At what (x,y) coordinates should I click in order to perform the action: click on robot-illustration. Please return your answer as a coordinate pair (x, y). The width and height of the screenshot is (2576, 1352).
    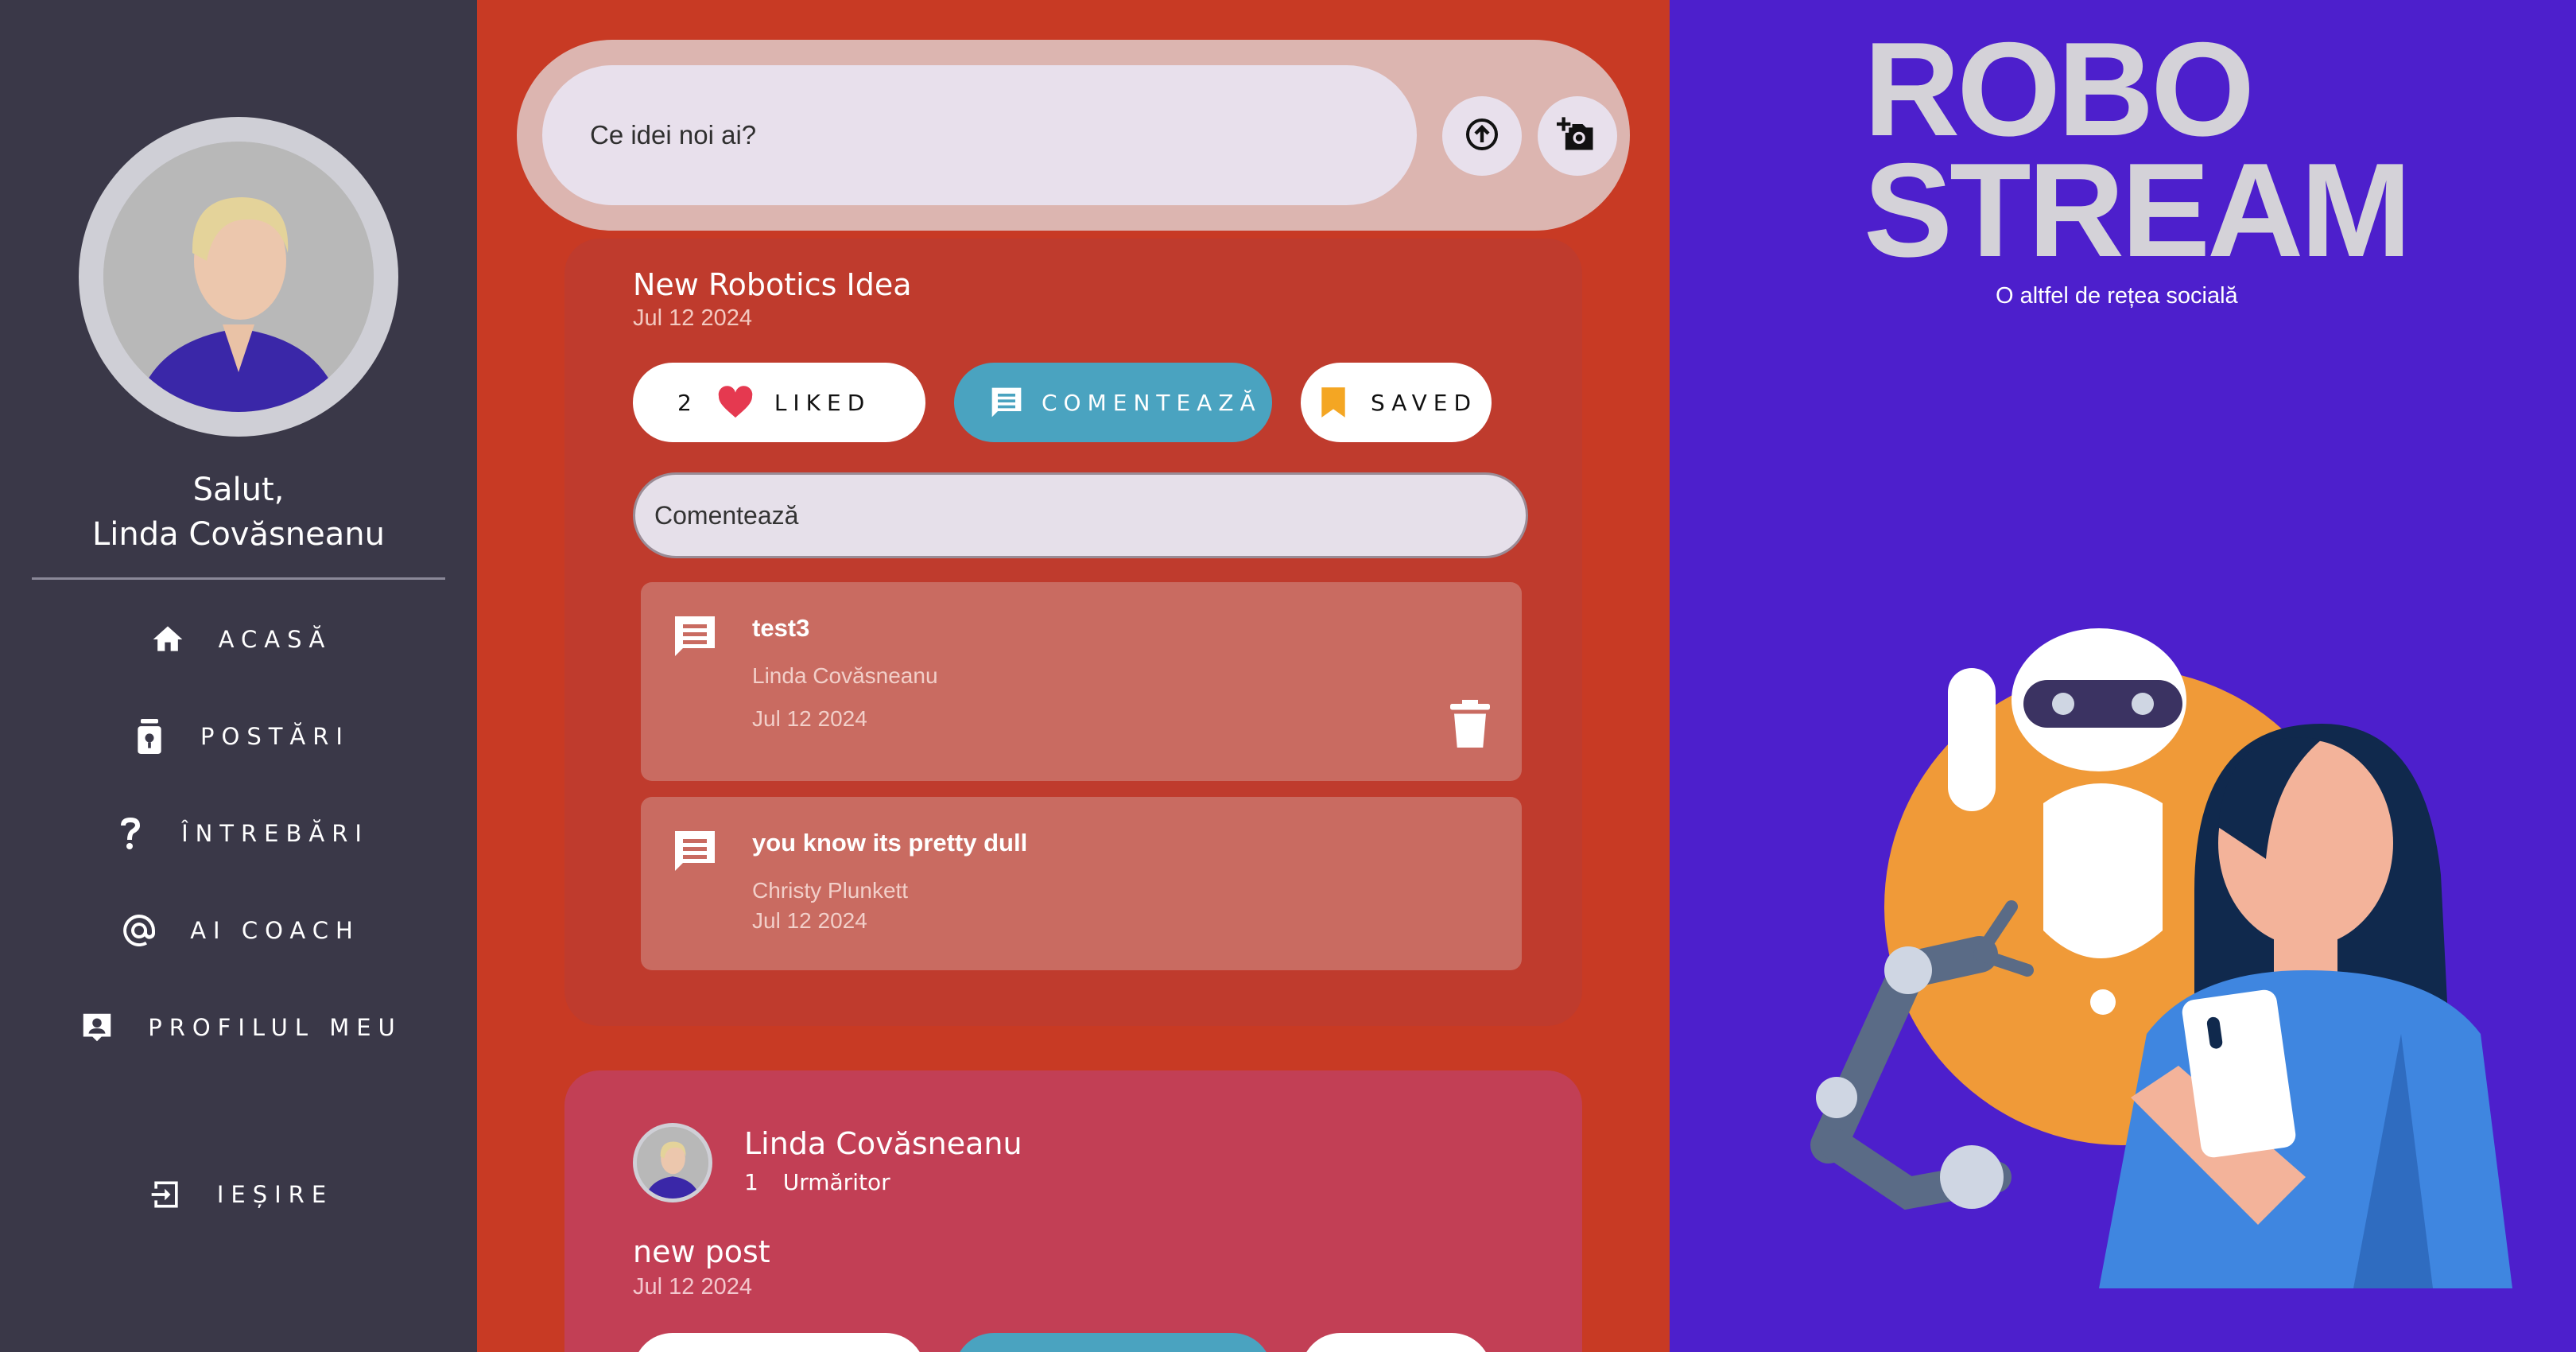
    Looking at the image, I should click on (2161, 958).